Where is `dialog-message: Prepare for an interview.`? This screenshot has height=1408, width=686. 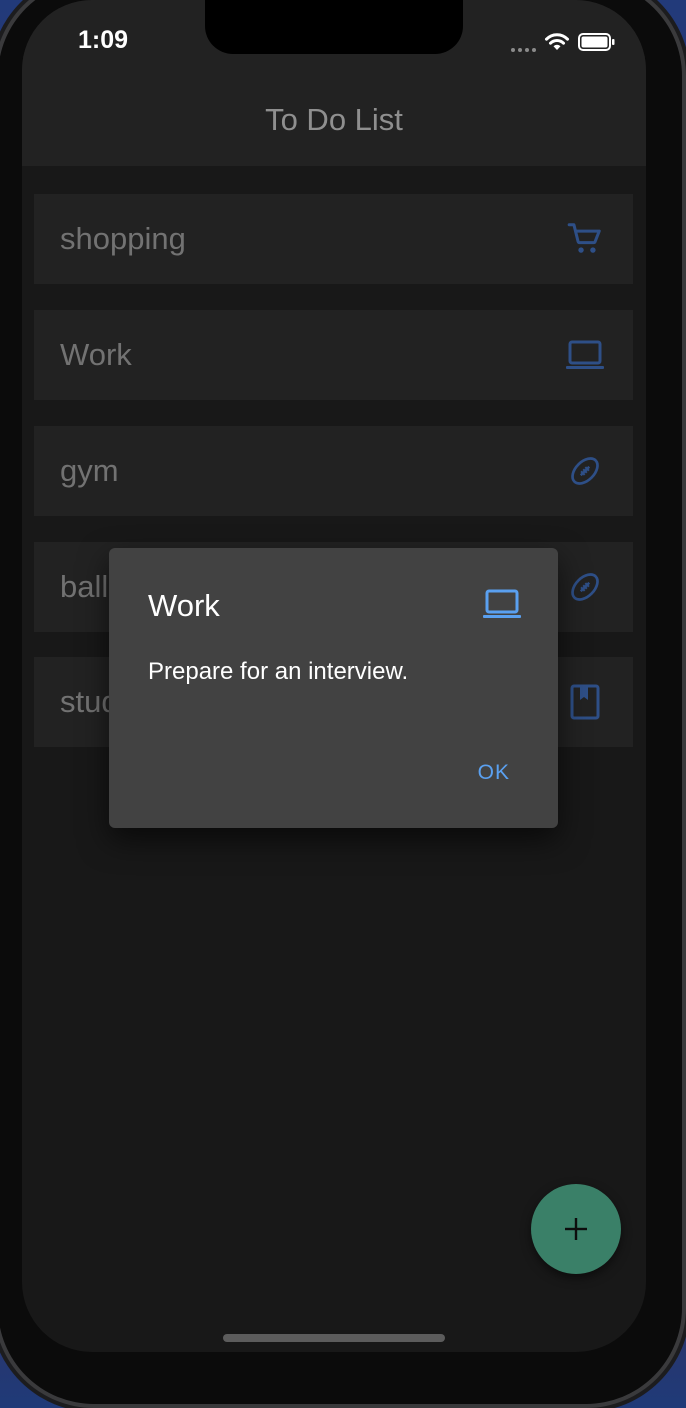
dialog-message: Prepare for an interview. is located at coordinates (278, 671).